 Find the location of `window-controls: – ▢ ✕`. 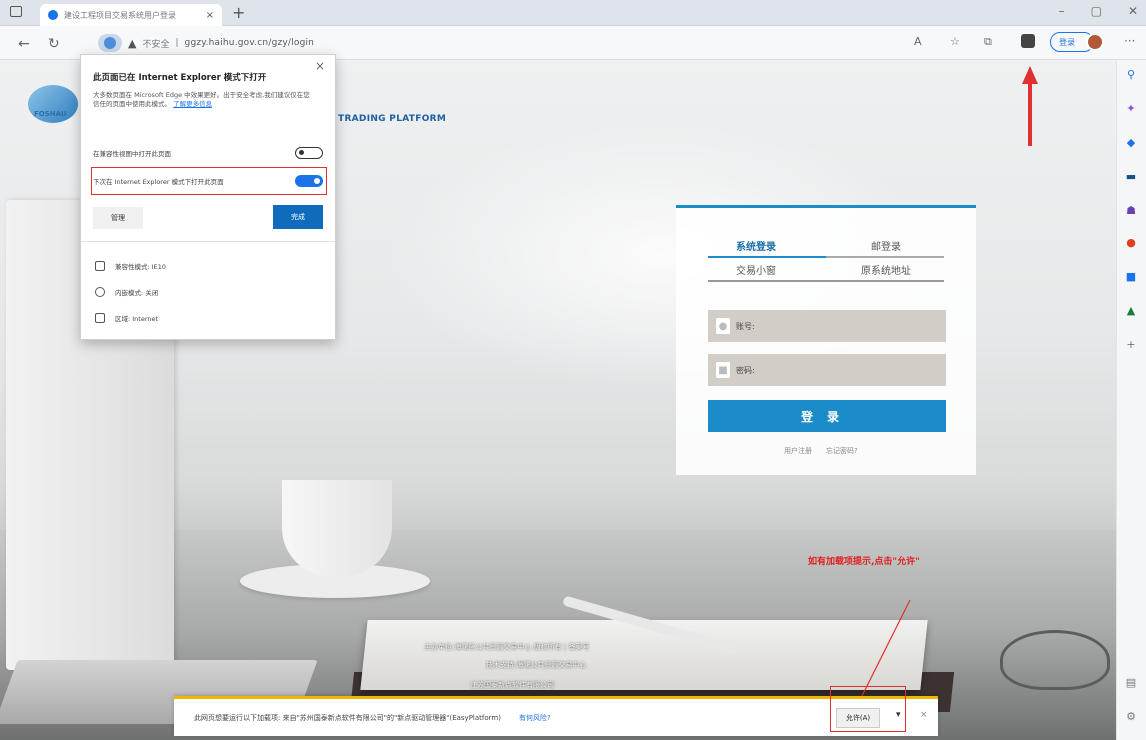

window-controls: – ▢ ✕ is located at coordinates (1098, 11).